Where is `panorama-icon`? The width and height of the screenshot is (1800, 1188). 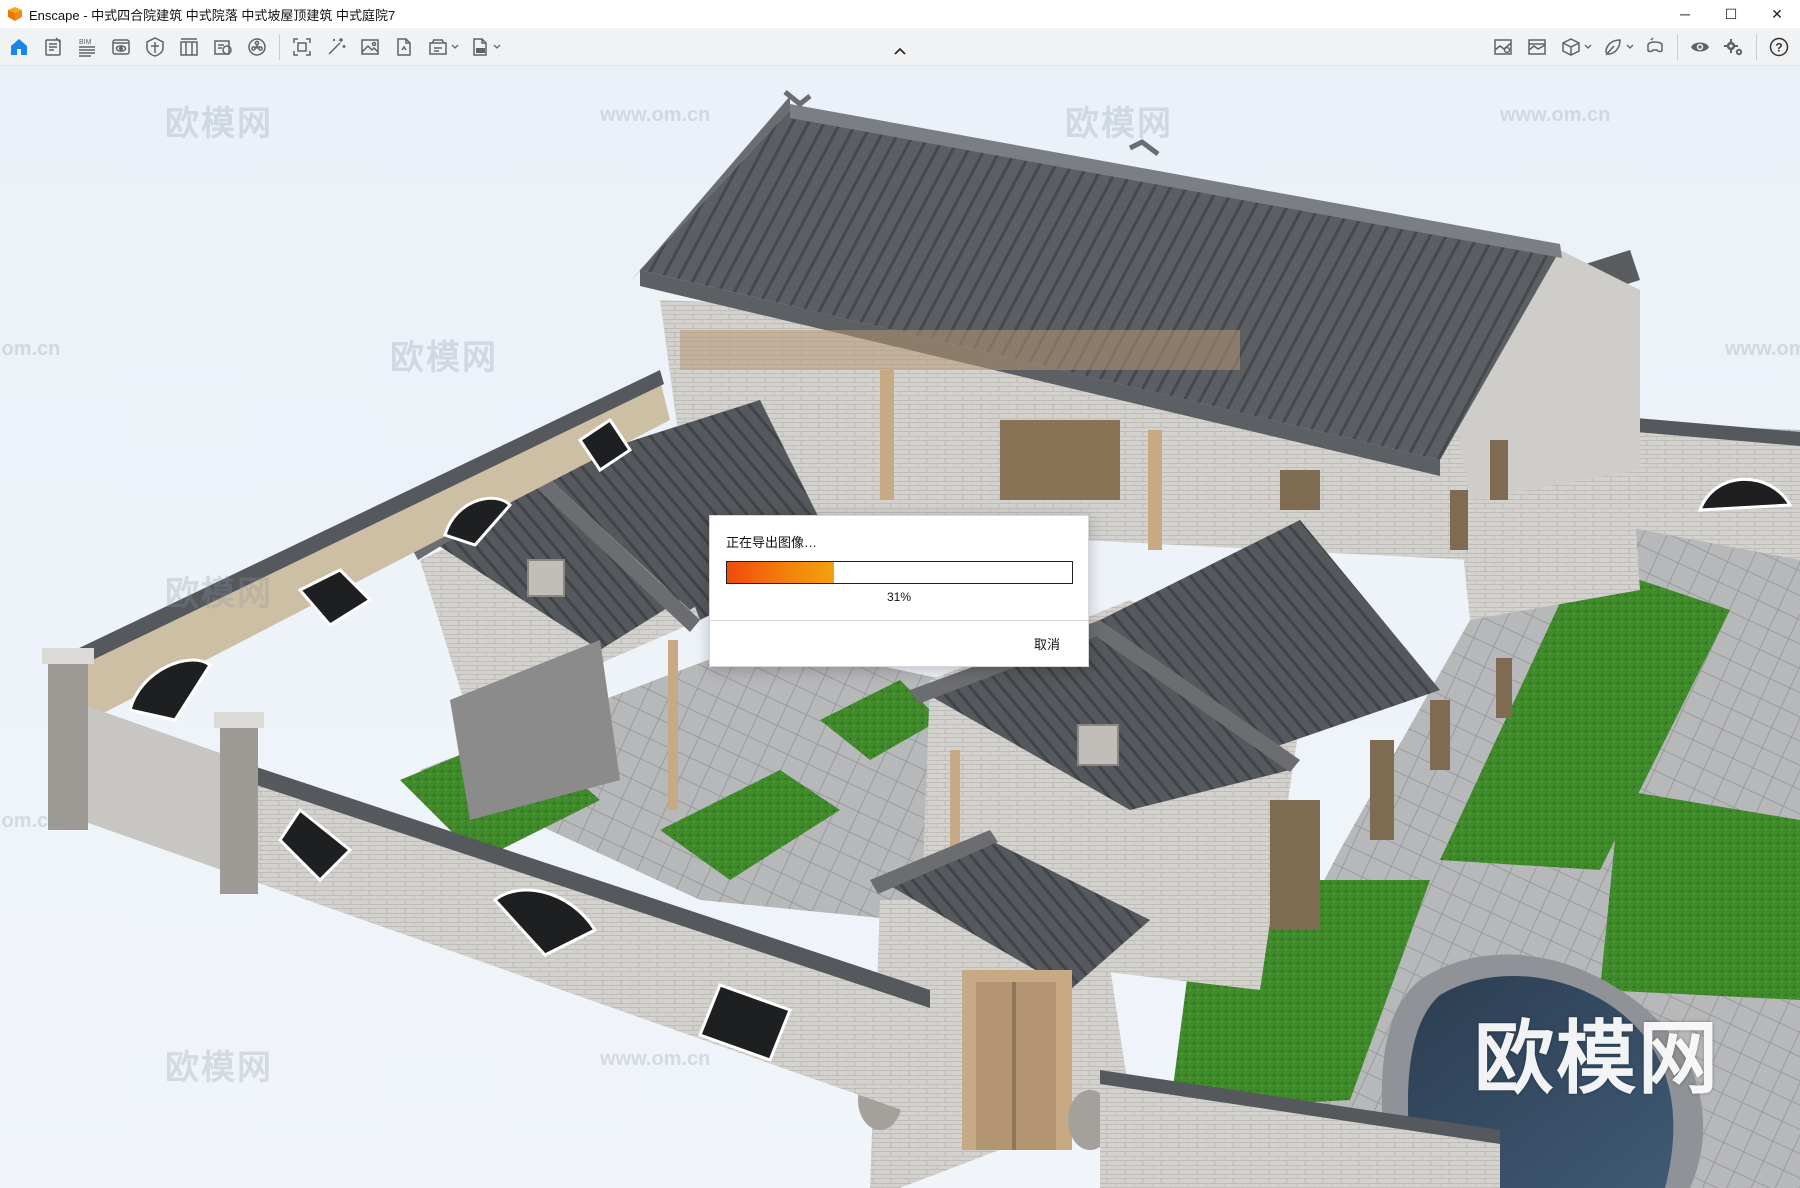 panorama-icon is located at coordinates (1537, 47).